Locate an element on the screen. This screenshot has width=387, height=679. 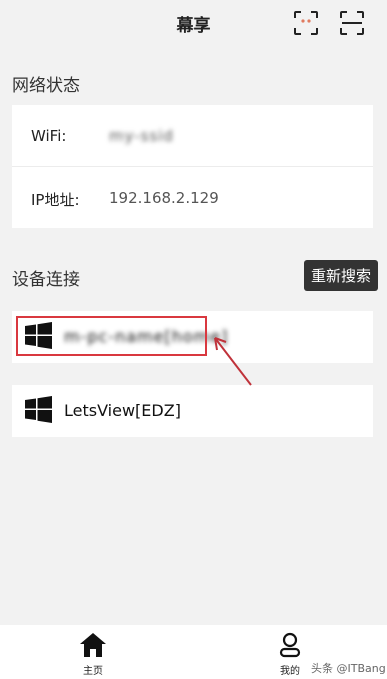
device-item: LetsView[EDZ] is located at coordinates (192, 411).